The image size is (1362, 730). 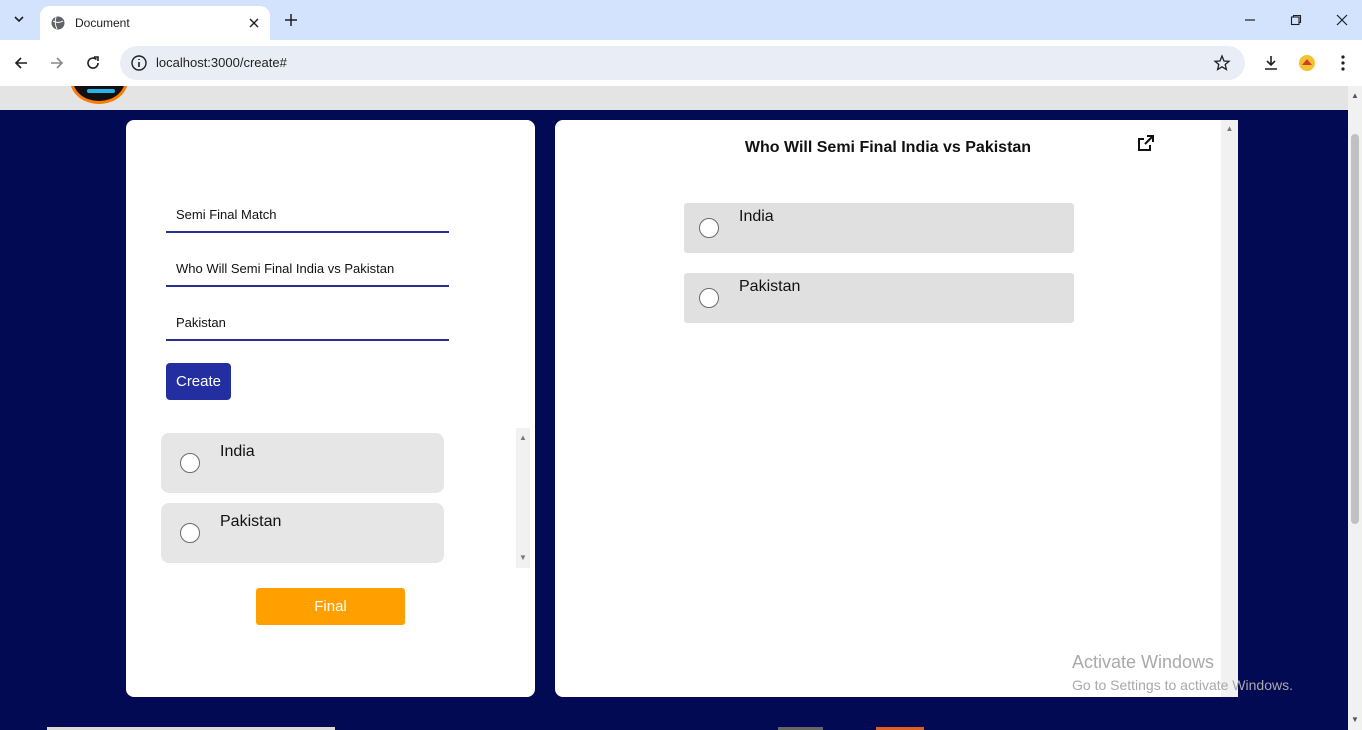 What do you see at coordinates (1355, 329) in the screenshot?
I see `scrollbar-thumb` at bounding box center [1355, 329].